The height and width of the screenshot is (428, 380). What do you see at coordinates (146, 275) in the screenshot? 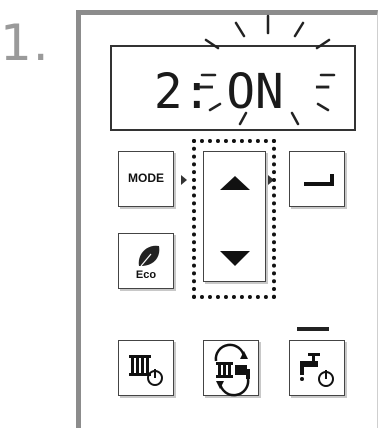
I see `eco-button-label: Eco` at bounding box center [146, 275].